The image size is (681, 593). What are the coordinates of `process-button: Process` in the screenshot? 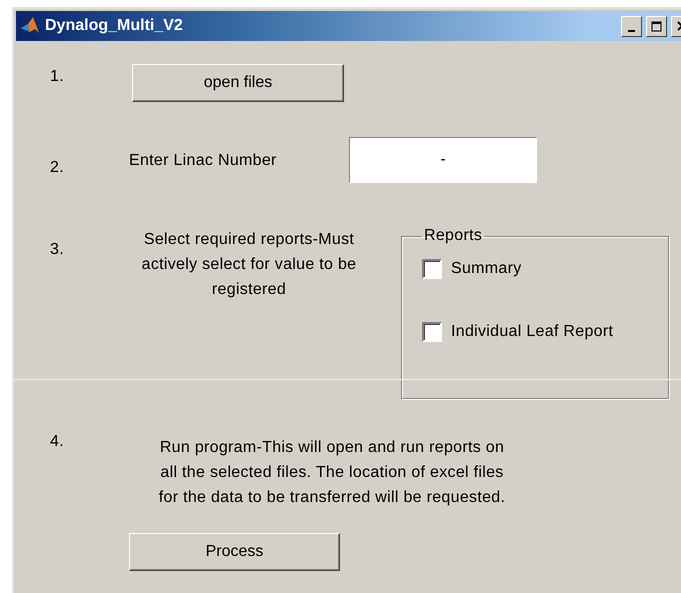 It's located at (234, 552).